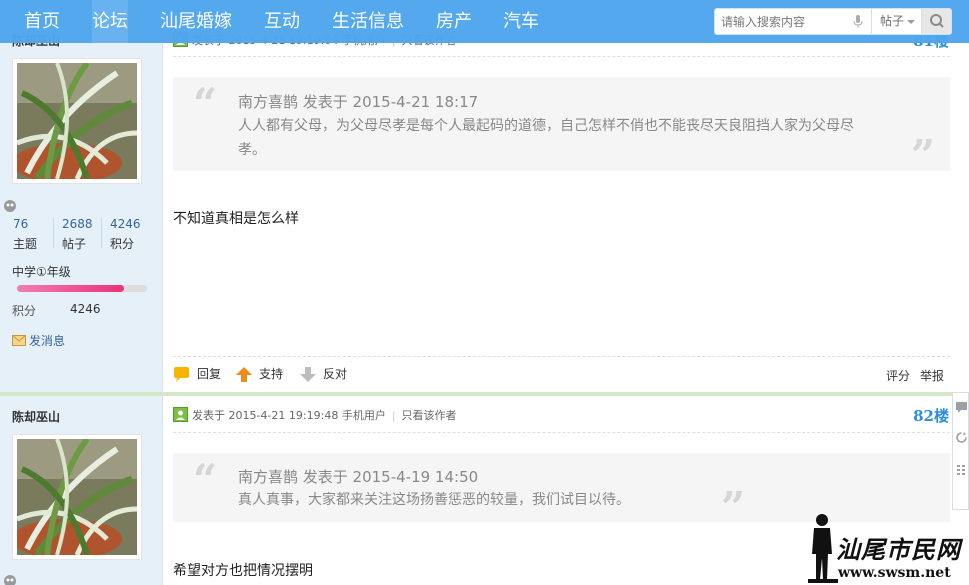  Describe the element at coordinates (858, 22) in the screenshot. I see `microphone-icon` at that location.